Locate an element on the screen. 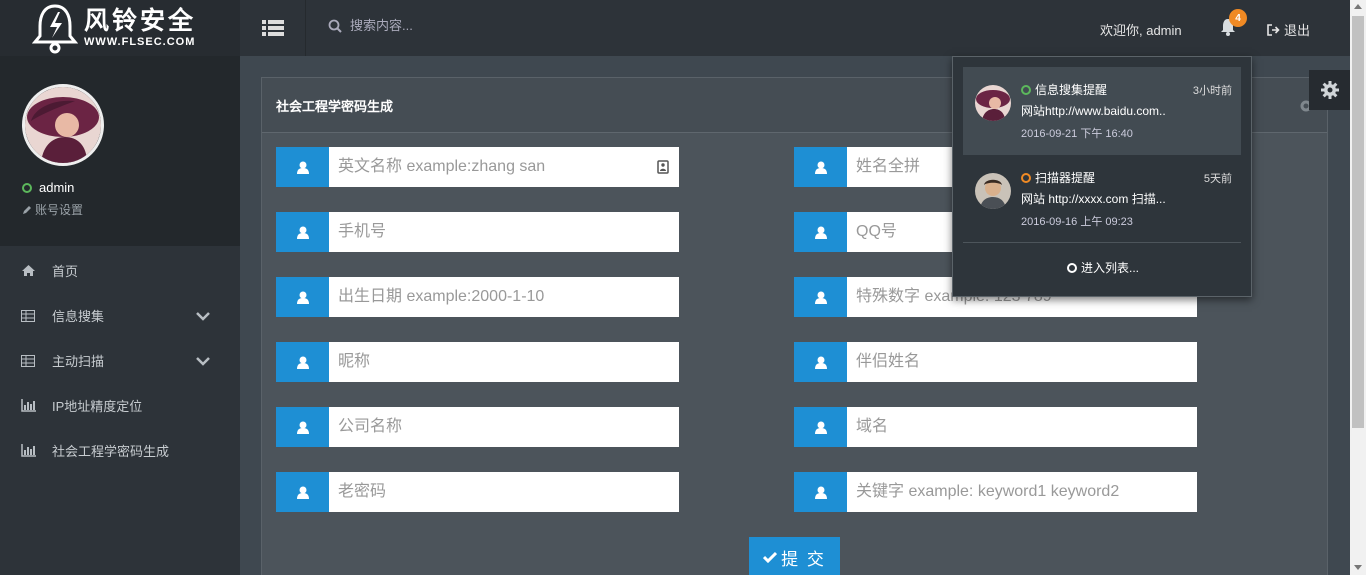 The image size is (1366, 575). notification-title: 信息搜集提醒 is located at coordinates (1071, 90).